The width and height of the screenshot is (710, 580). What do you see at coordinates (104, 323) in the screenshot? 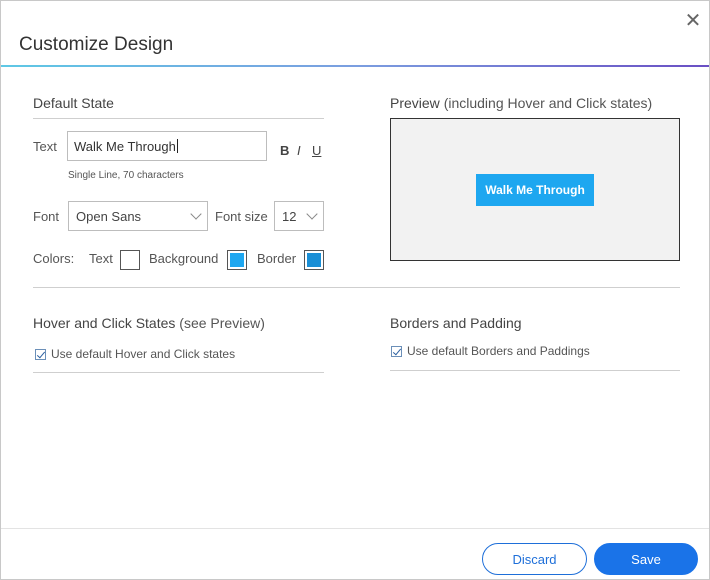
I see `hover-click-heading-text: Hover and Click States` at bounding box center [104, 323].